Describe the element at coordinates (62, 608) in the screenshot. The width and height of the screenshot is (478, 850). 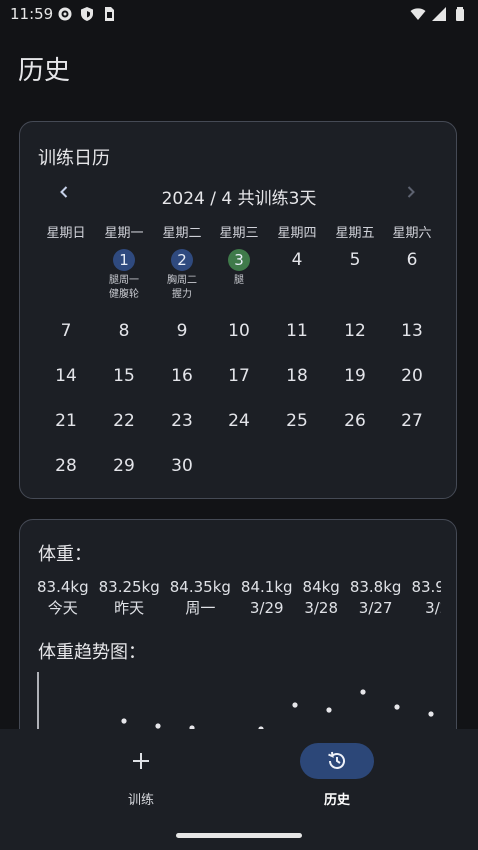
I see `weight-date: 今天` at that location.